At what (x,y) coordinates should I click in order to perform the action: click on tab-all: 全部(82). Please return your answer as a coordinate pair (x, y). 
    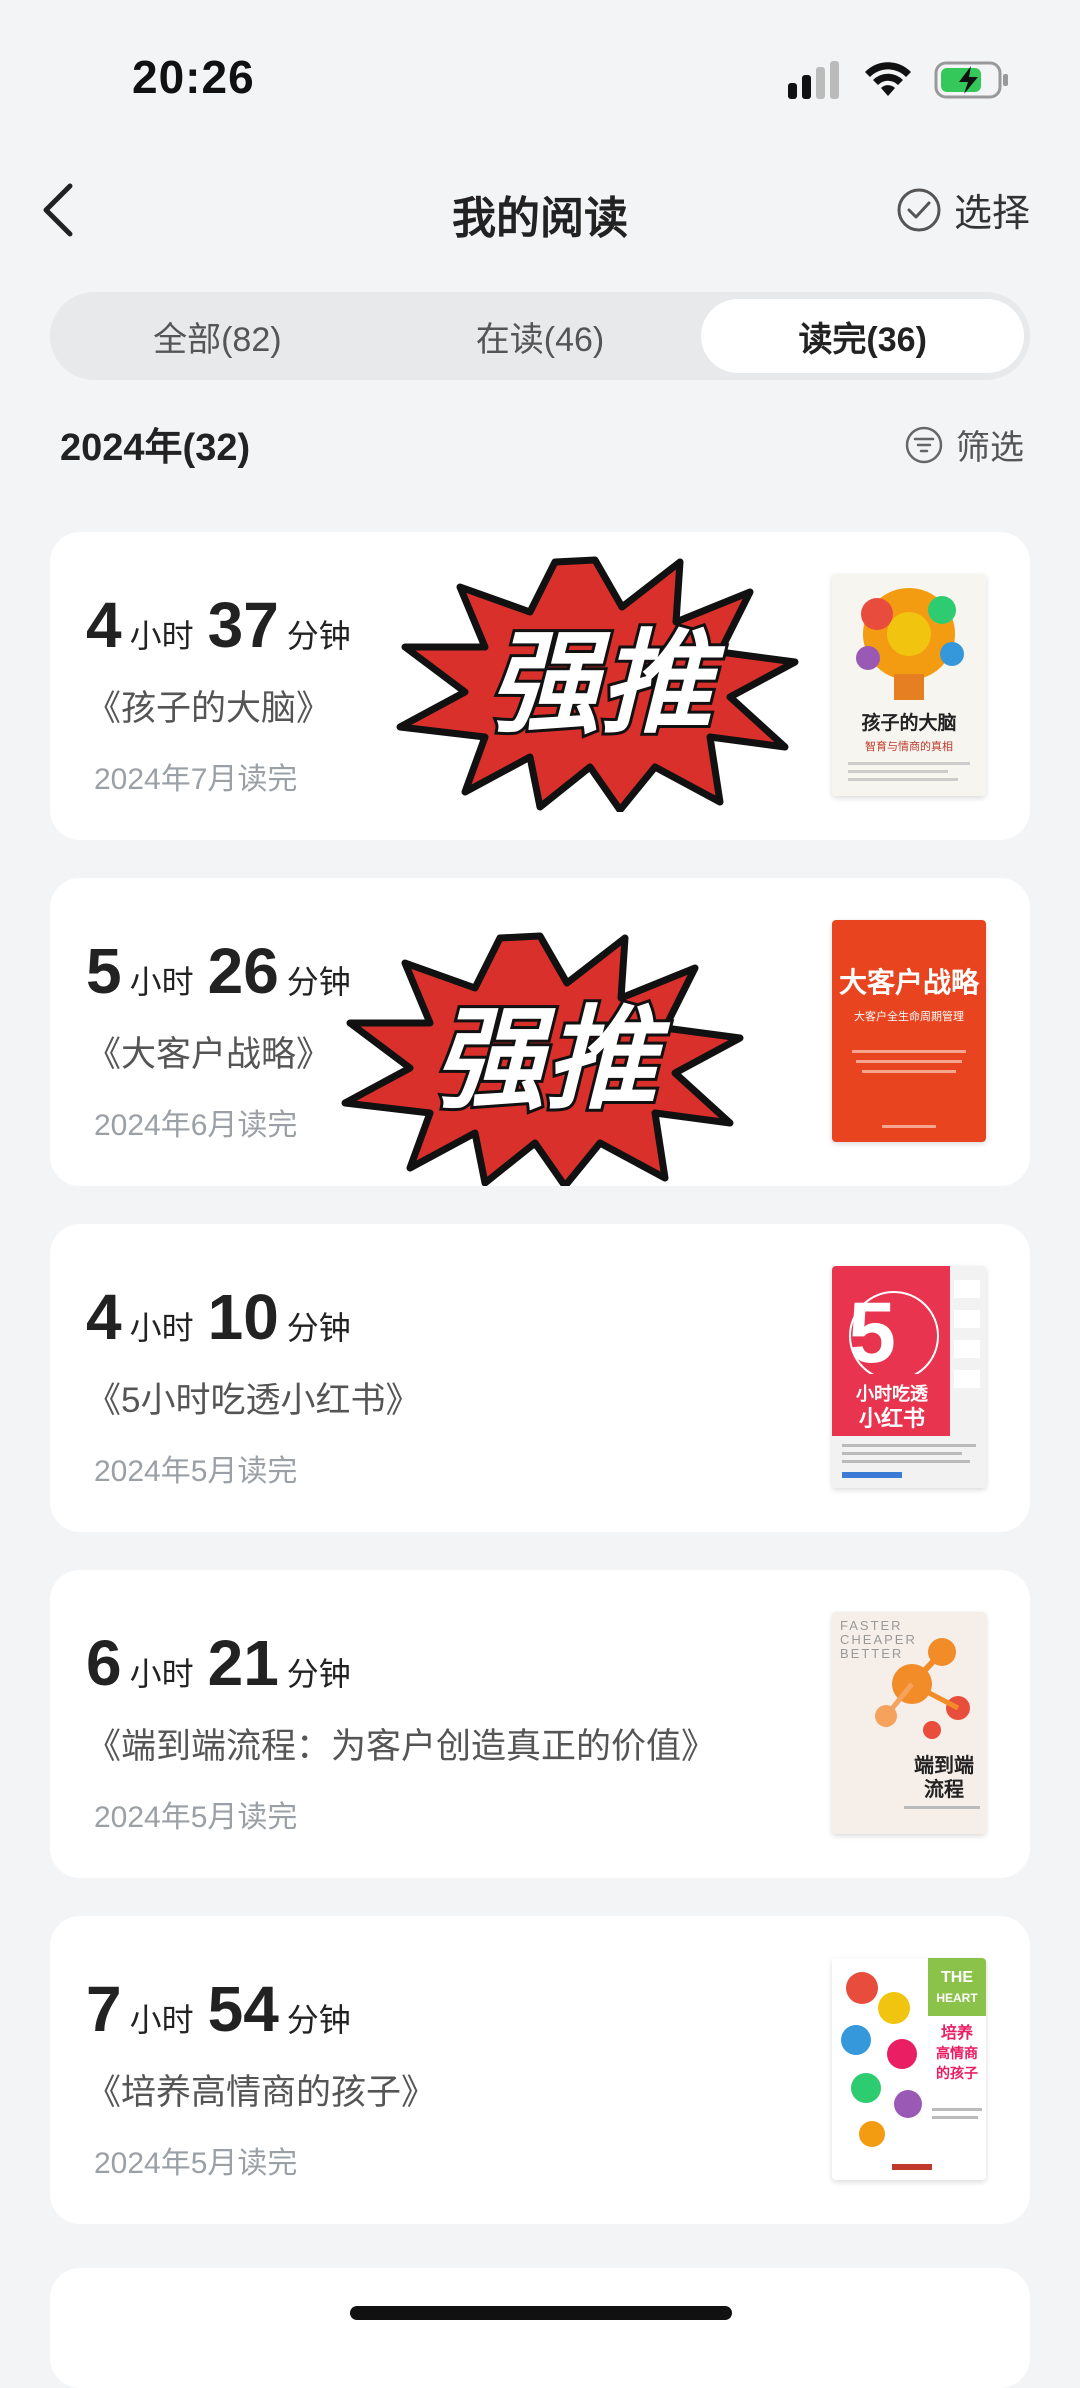
    Looking at the image, I should click on (217, 336).